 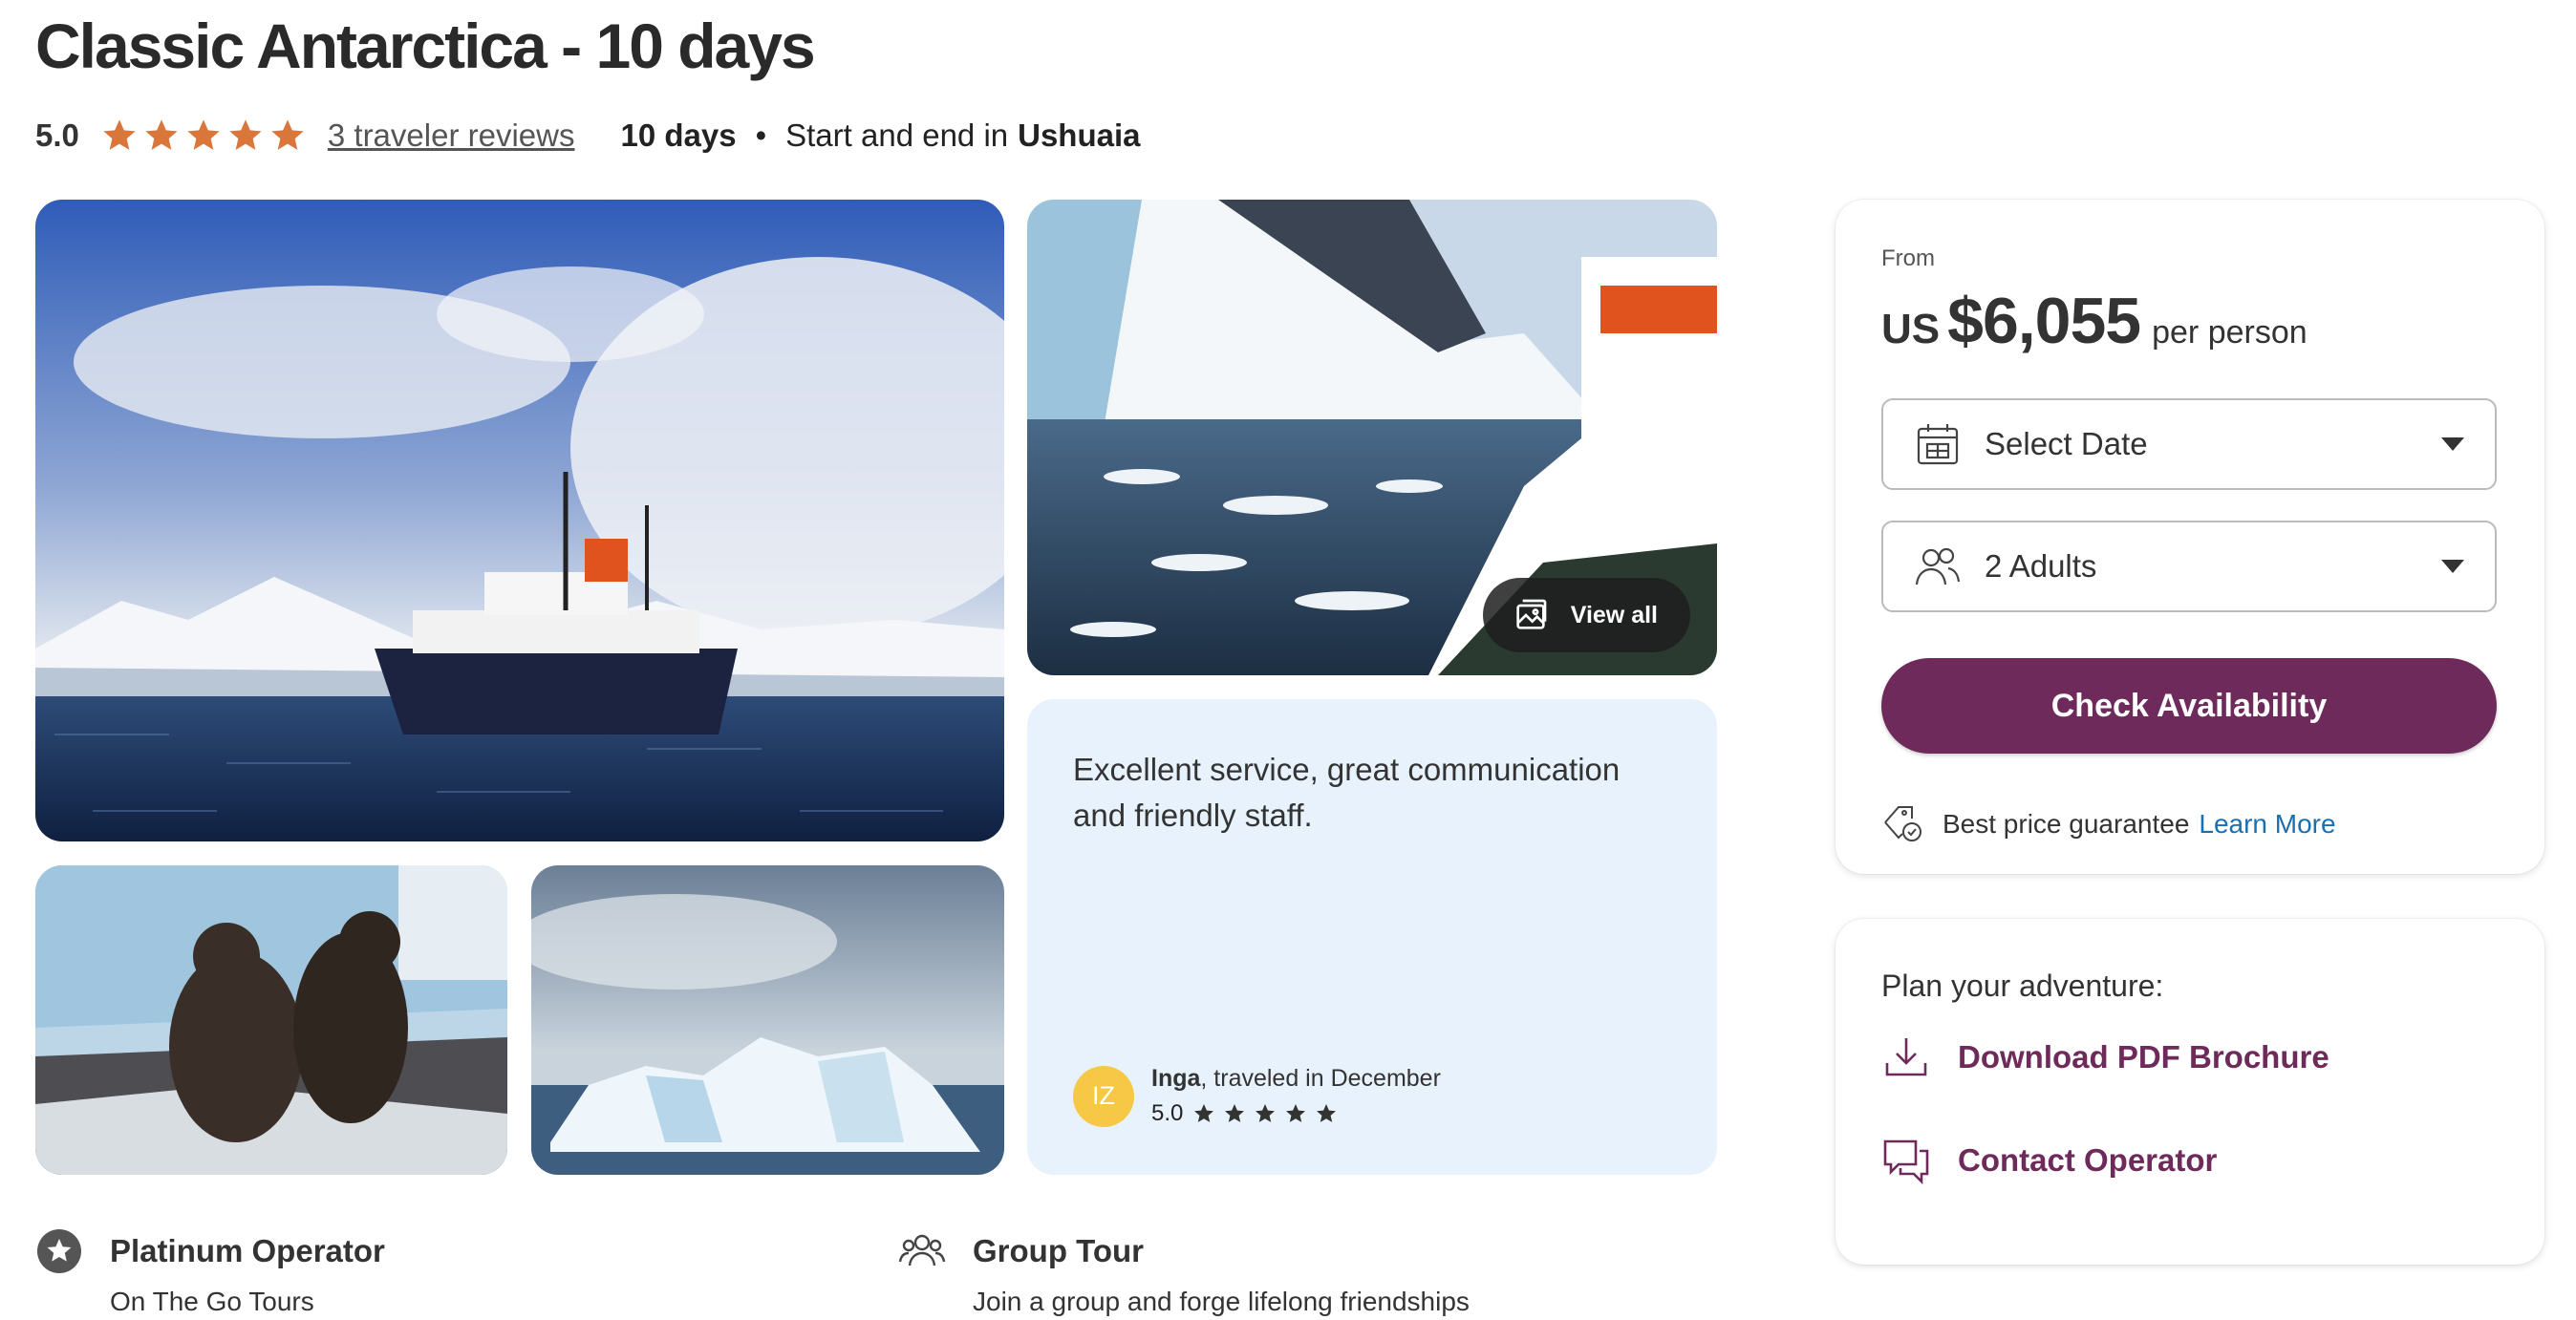 What do you see at coordinates (1531, 614) in the screenshot?
I see `gallery-icon` at bounding box center [1531, 614].